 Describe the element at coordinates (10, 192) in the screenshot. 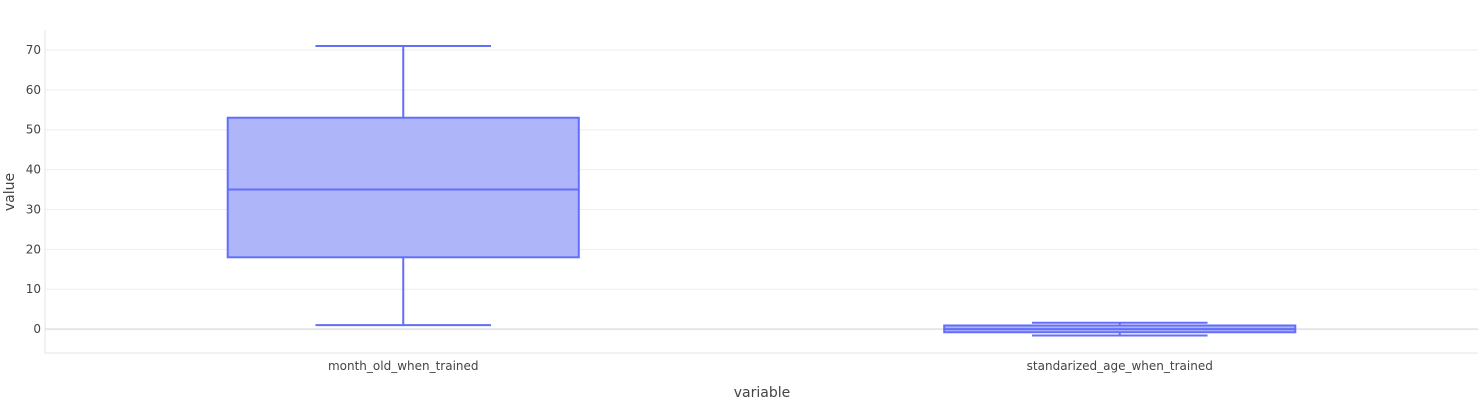

I see `y-axis-title: value` at that location.